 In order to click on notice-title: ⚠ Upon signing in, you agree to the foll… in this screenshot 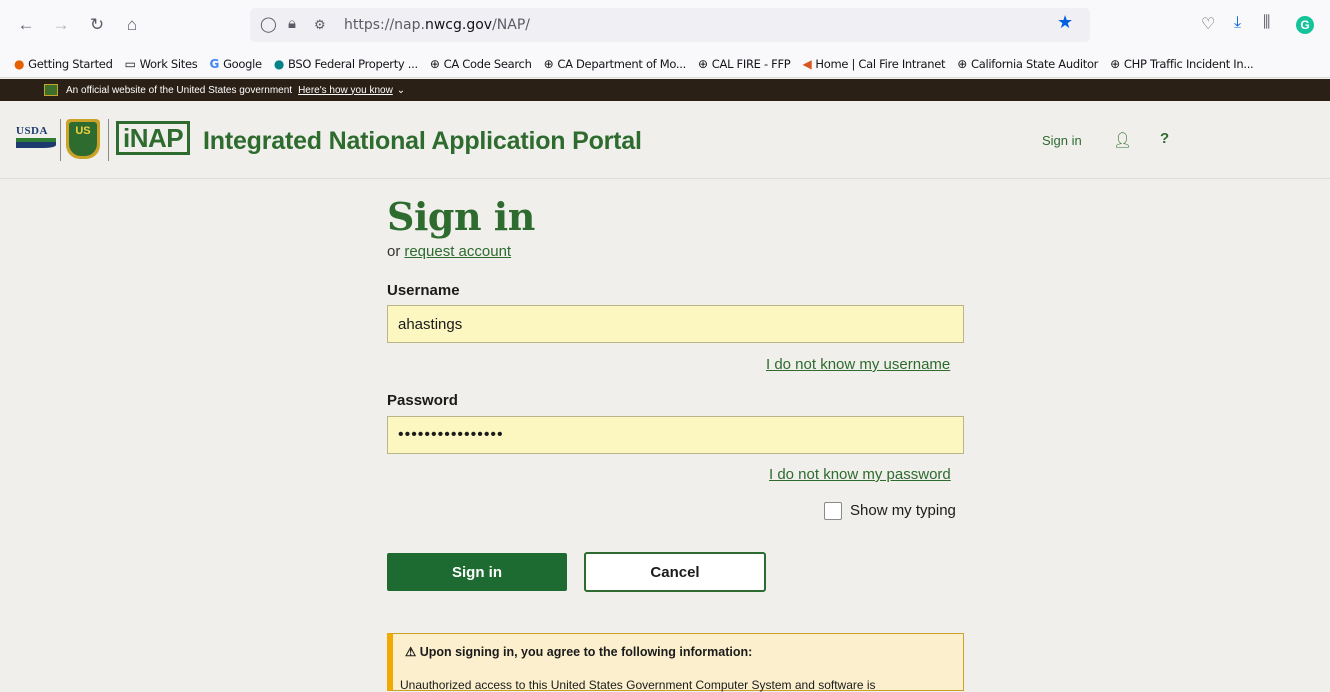, I will do `click(579, 652)`.